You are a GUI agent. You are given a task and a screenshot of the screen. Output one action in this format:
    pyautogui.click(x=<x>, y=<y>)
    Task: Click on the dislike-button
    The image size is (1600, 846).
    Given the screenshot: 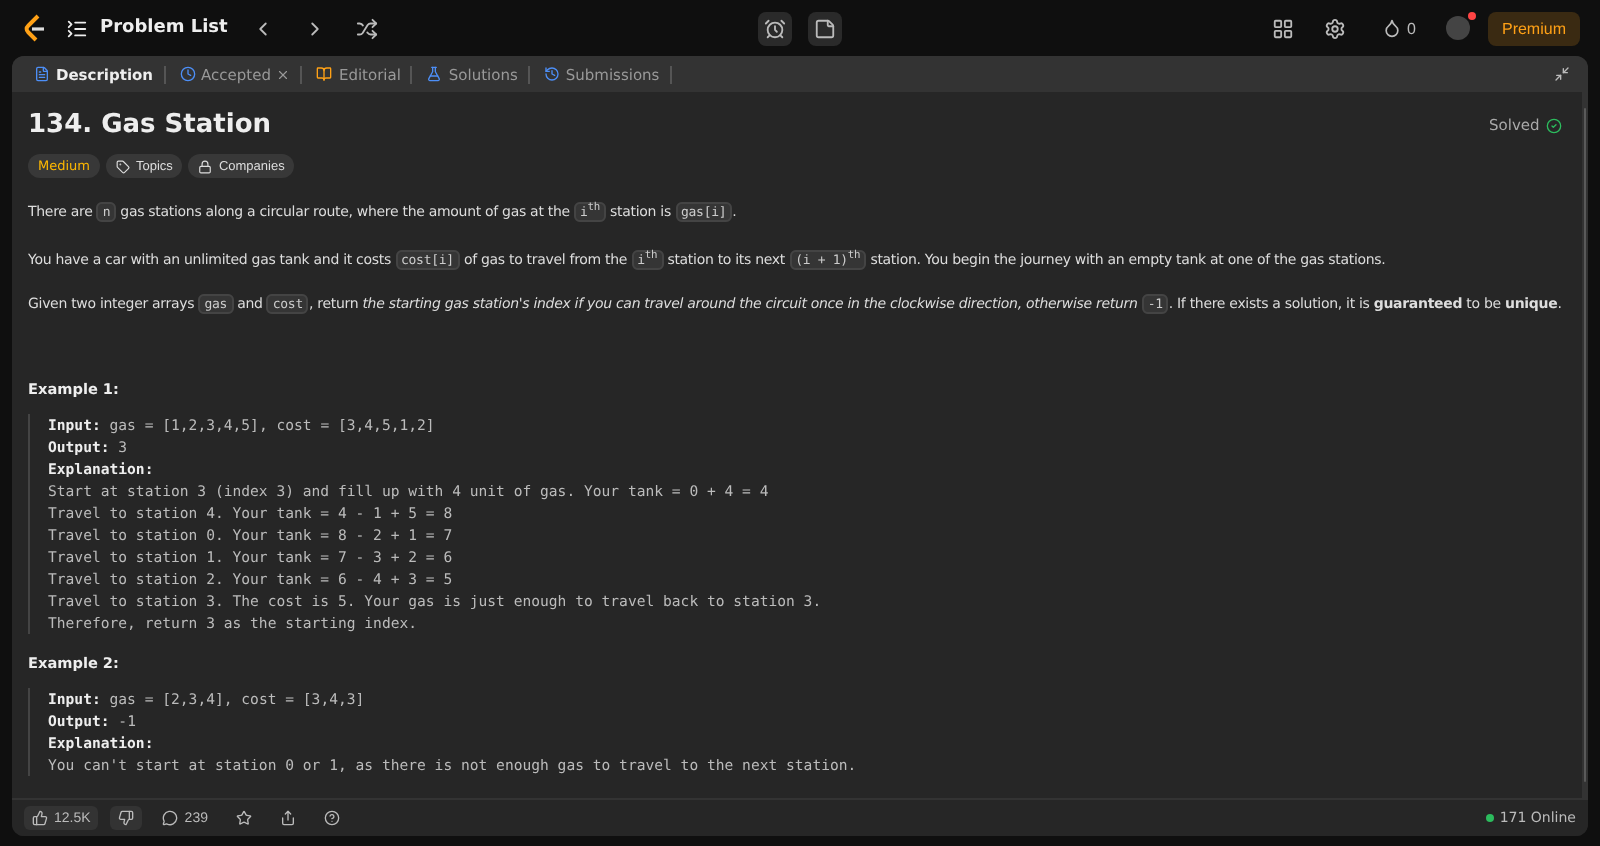 What is the action you would take?
    pyautogui.click(x=126, y=818)
    